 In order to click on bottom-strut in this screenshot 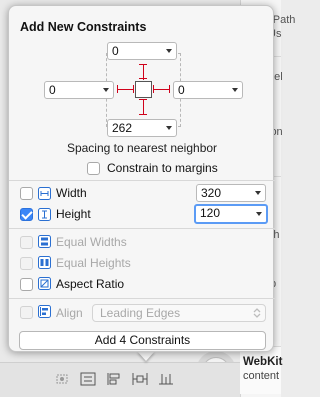, I will do `click(143, 107)`.